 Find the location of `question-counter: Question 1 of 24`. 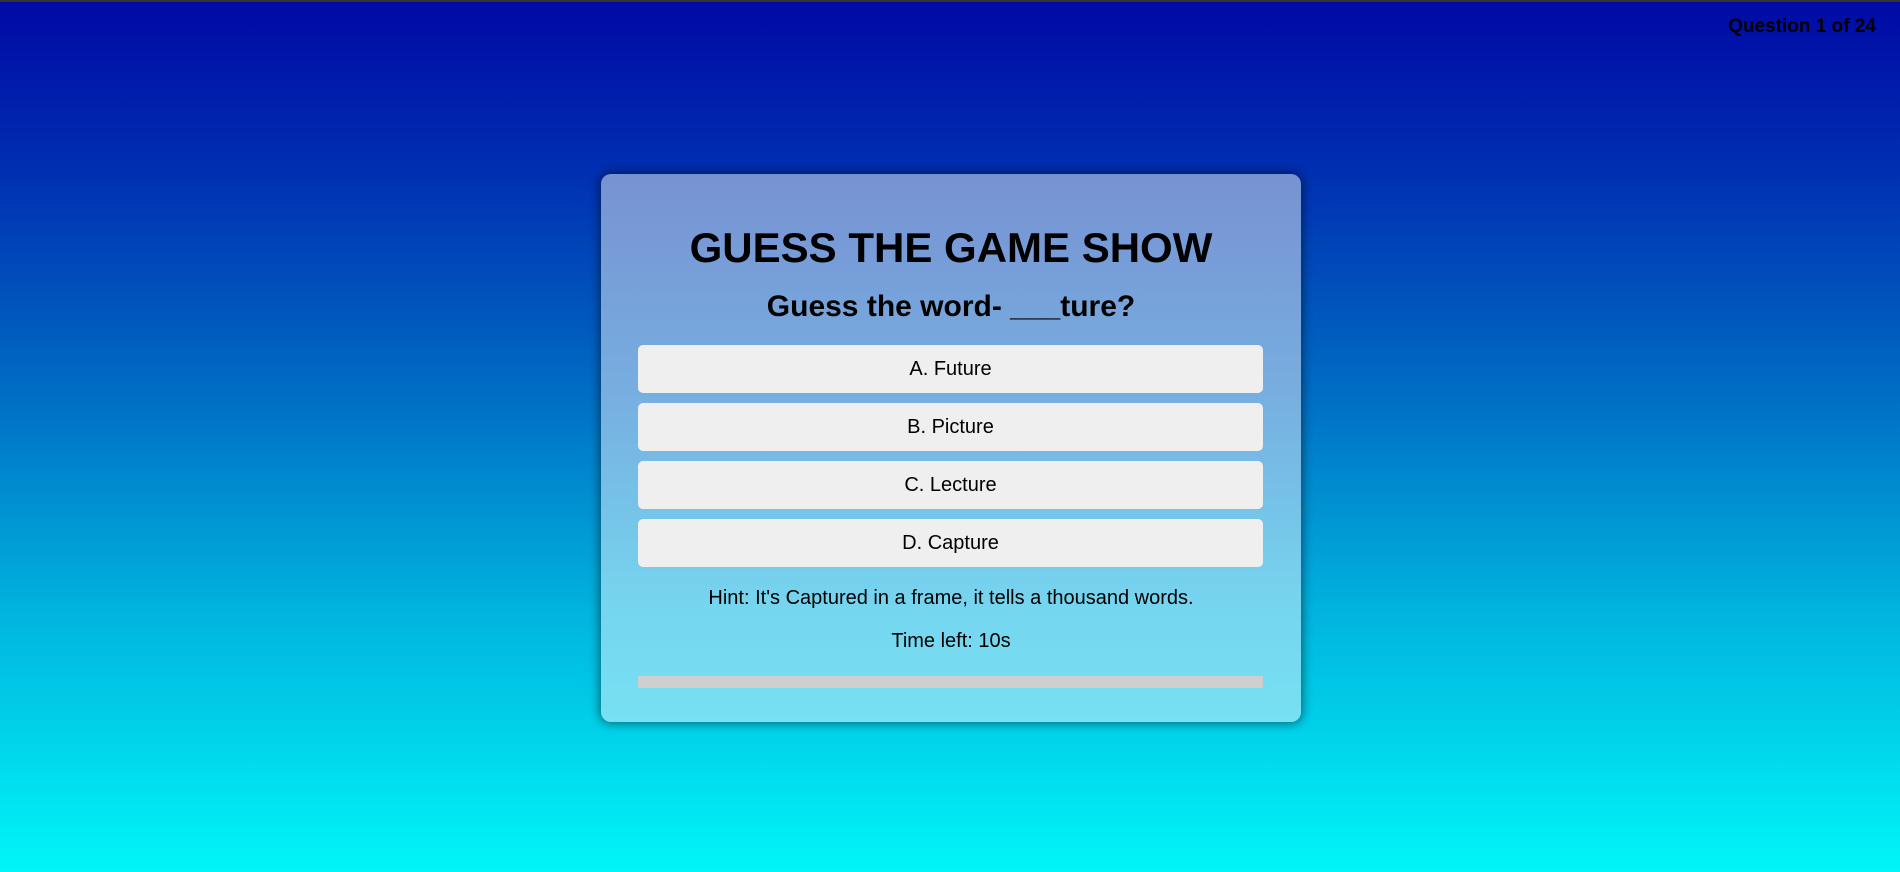

question-counter: Question 1 of 24 is located at coordinates (1802, 26).